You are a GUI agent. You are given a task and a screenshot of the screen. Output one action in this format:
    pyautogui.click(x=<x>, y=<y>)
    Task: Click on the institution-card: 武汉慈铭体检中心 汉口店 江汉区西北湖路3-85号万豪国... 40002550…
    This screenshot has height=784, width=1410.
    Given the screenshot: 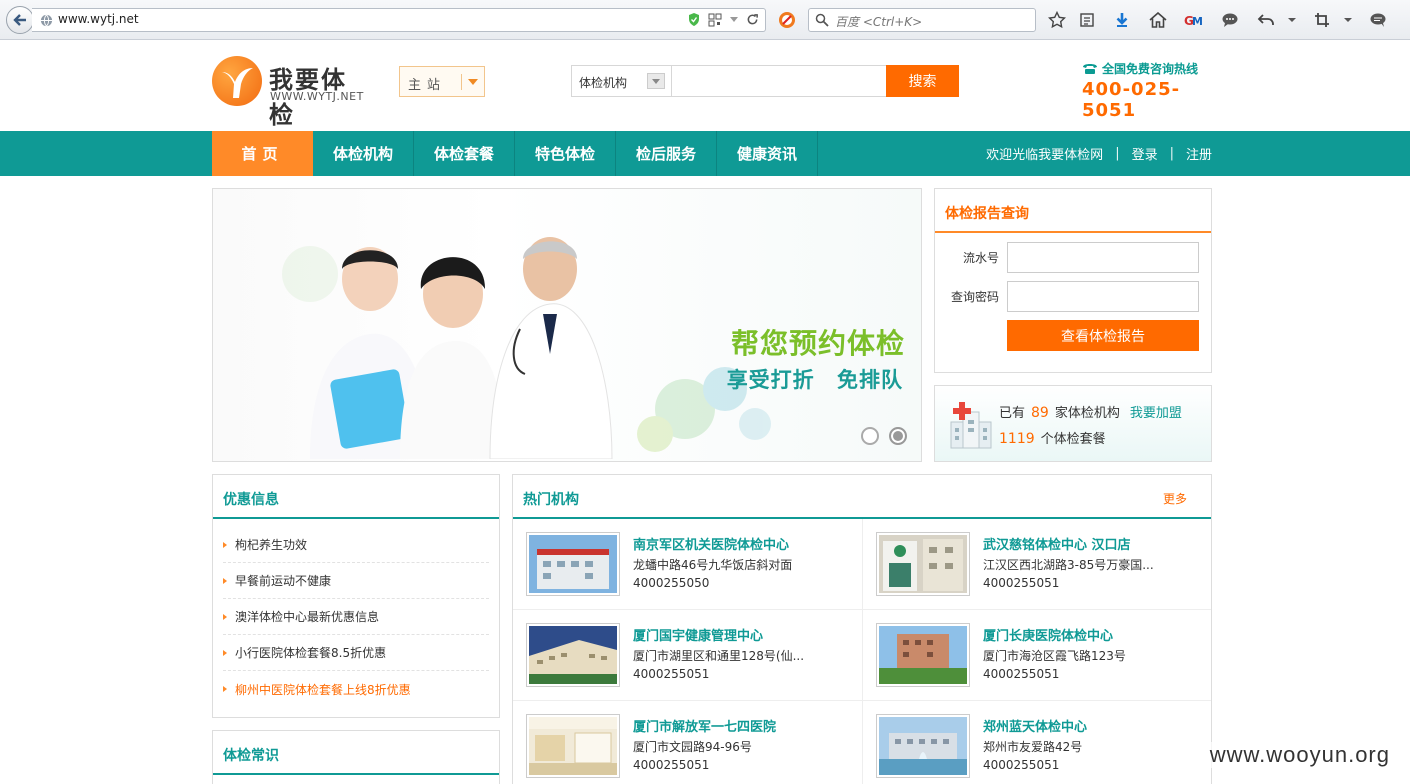 What is the action you would take?
    pyautogui.click(x=1036, y=564)
    